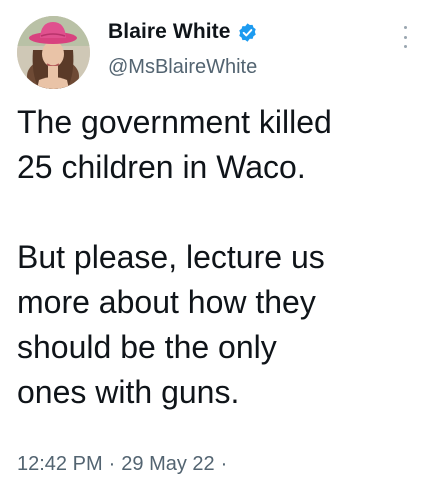  I want to click on tweet-text-line: 25 children in Waco., so click(161, 167).